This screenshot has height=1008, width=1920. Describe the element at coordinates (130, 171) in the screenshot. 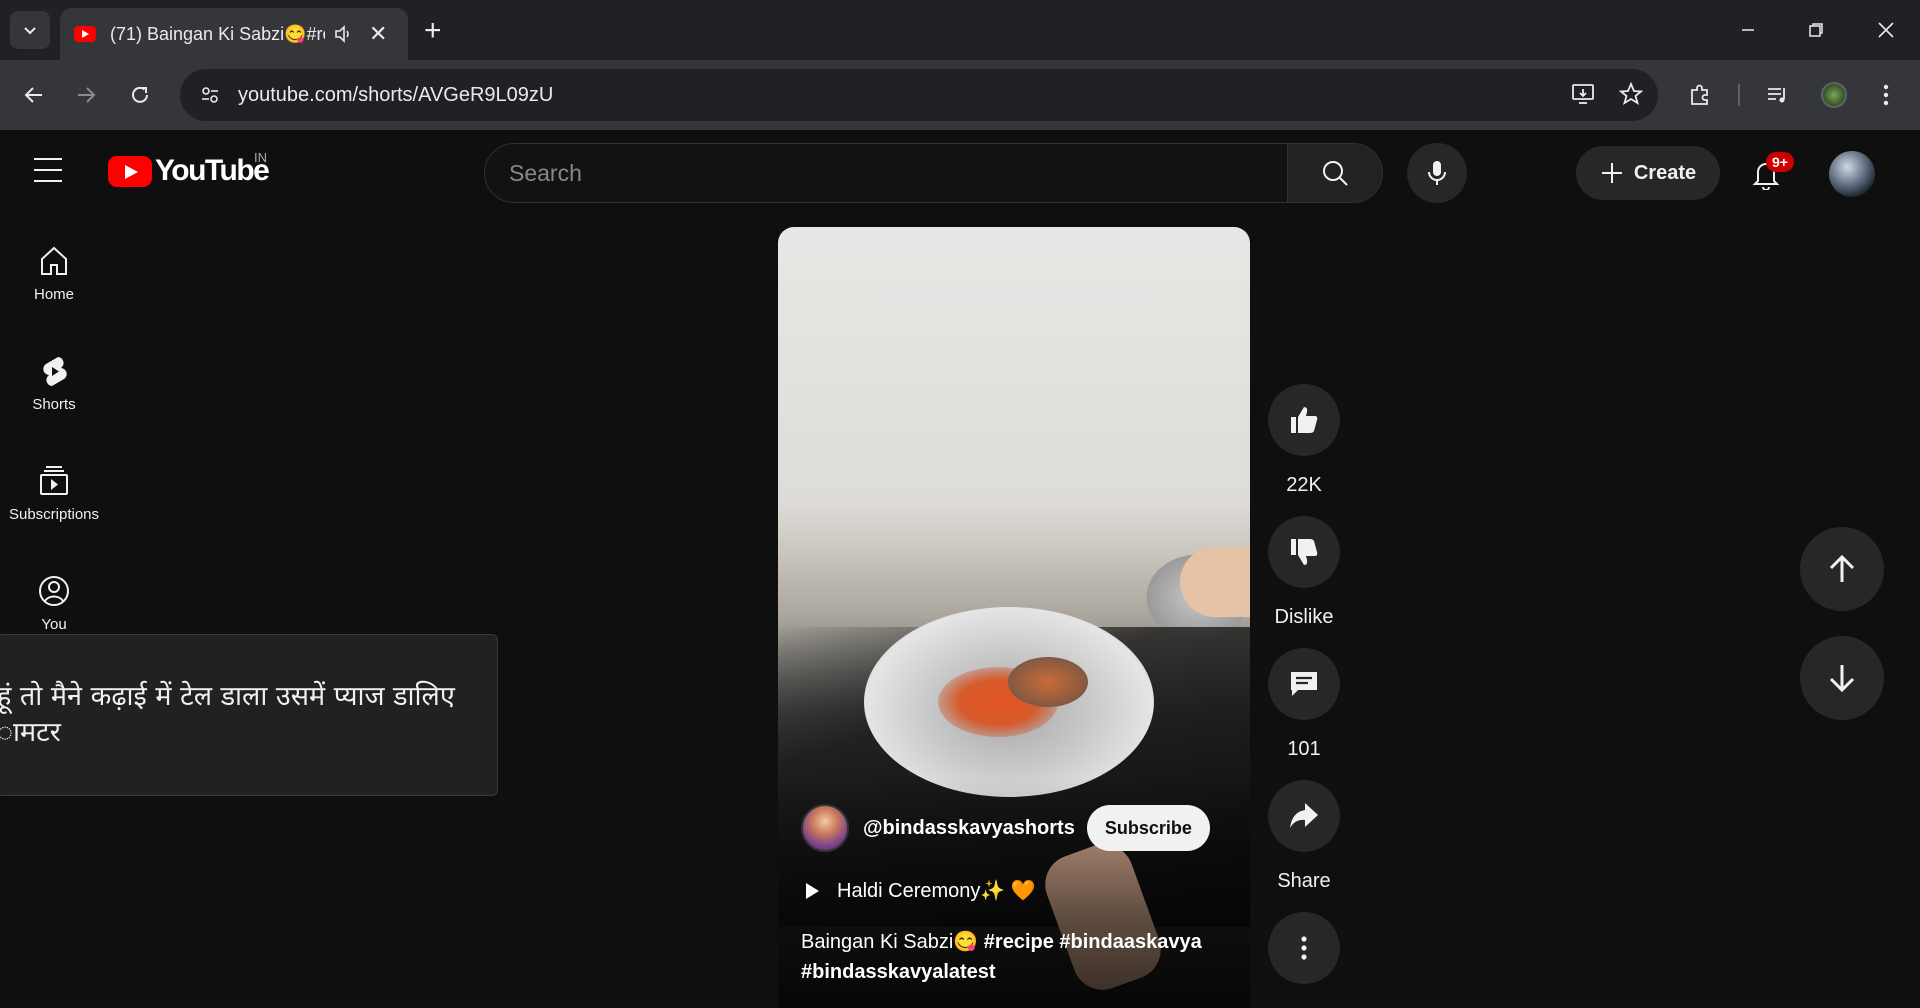

I see `youtube-play-icon` at that location.